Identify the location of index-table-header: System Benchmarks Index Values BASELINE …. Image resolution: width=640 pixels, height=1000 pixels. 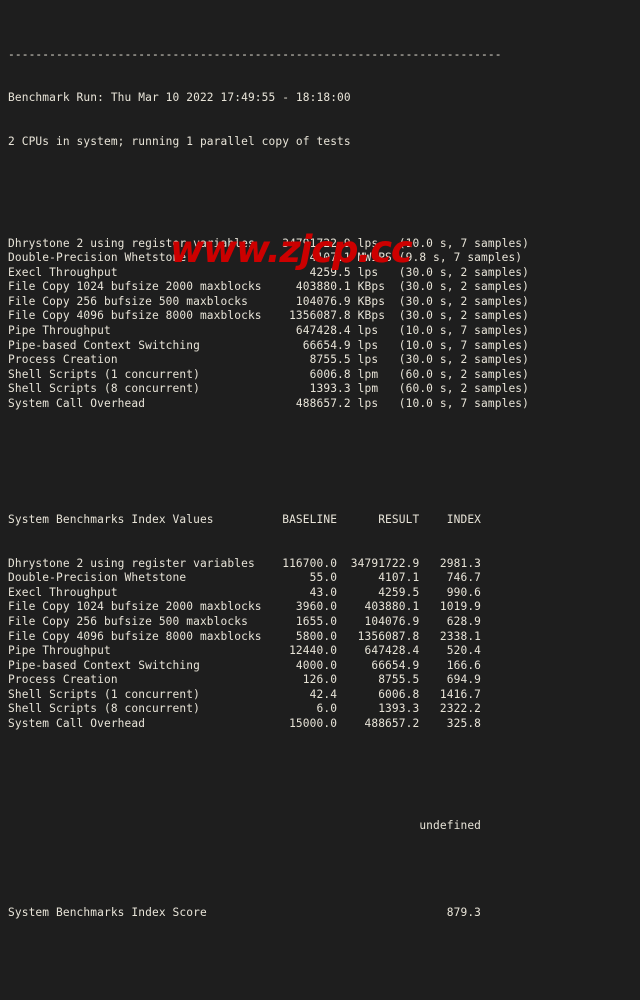
(245, 520).